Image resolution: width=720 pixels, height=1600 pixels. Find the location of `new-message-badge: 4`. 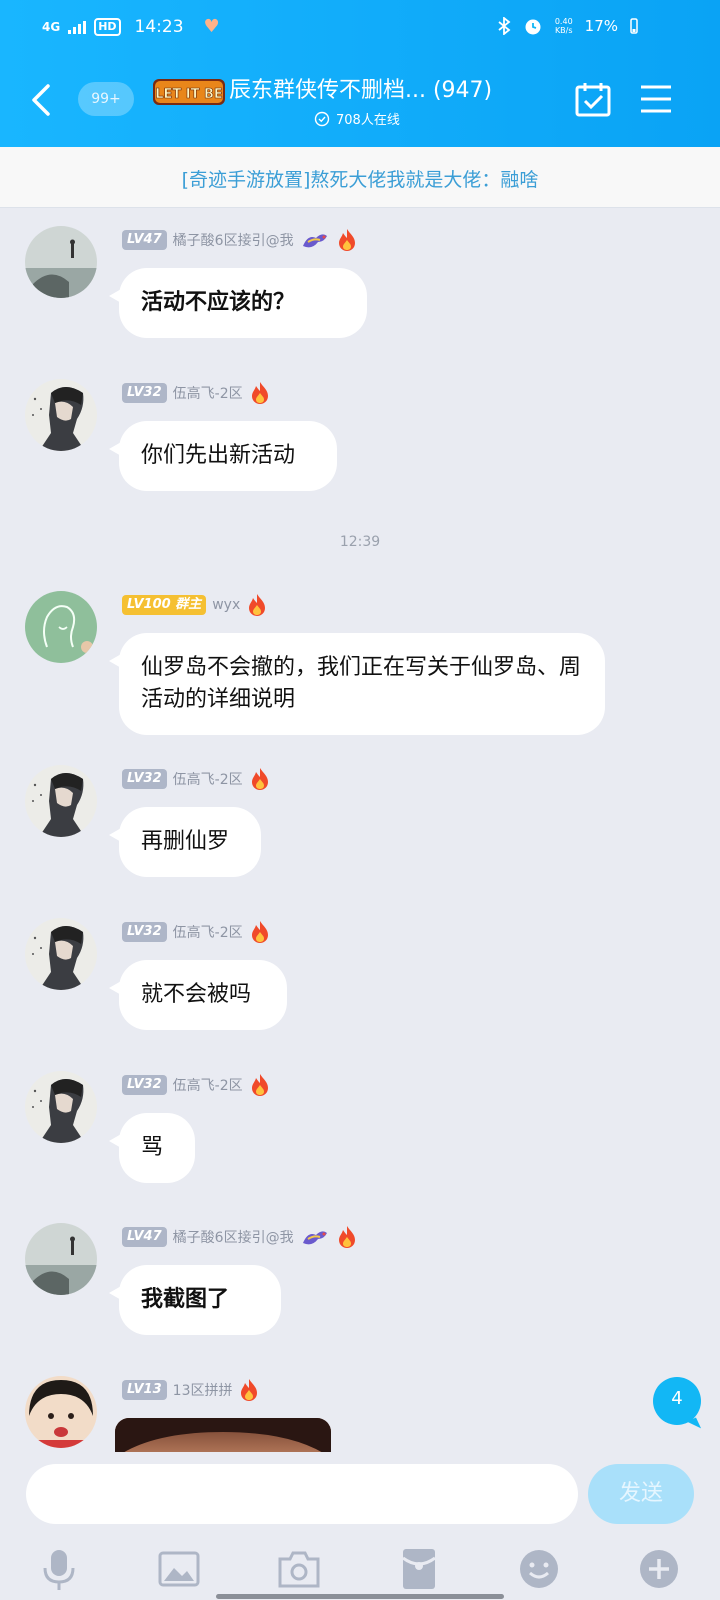

new-message-badge: 4 is located at coordinates (677, 1401).